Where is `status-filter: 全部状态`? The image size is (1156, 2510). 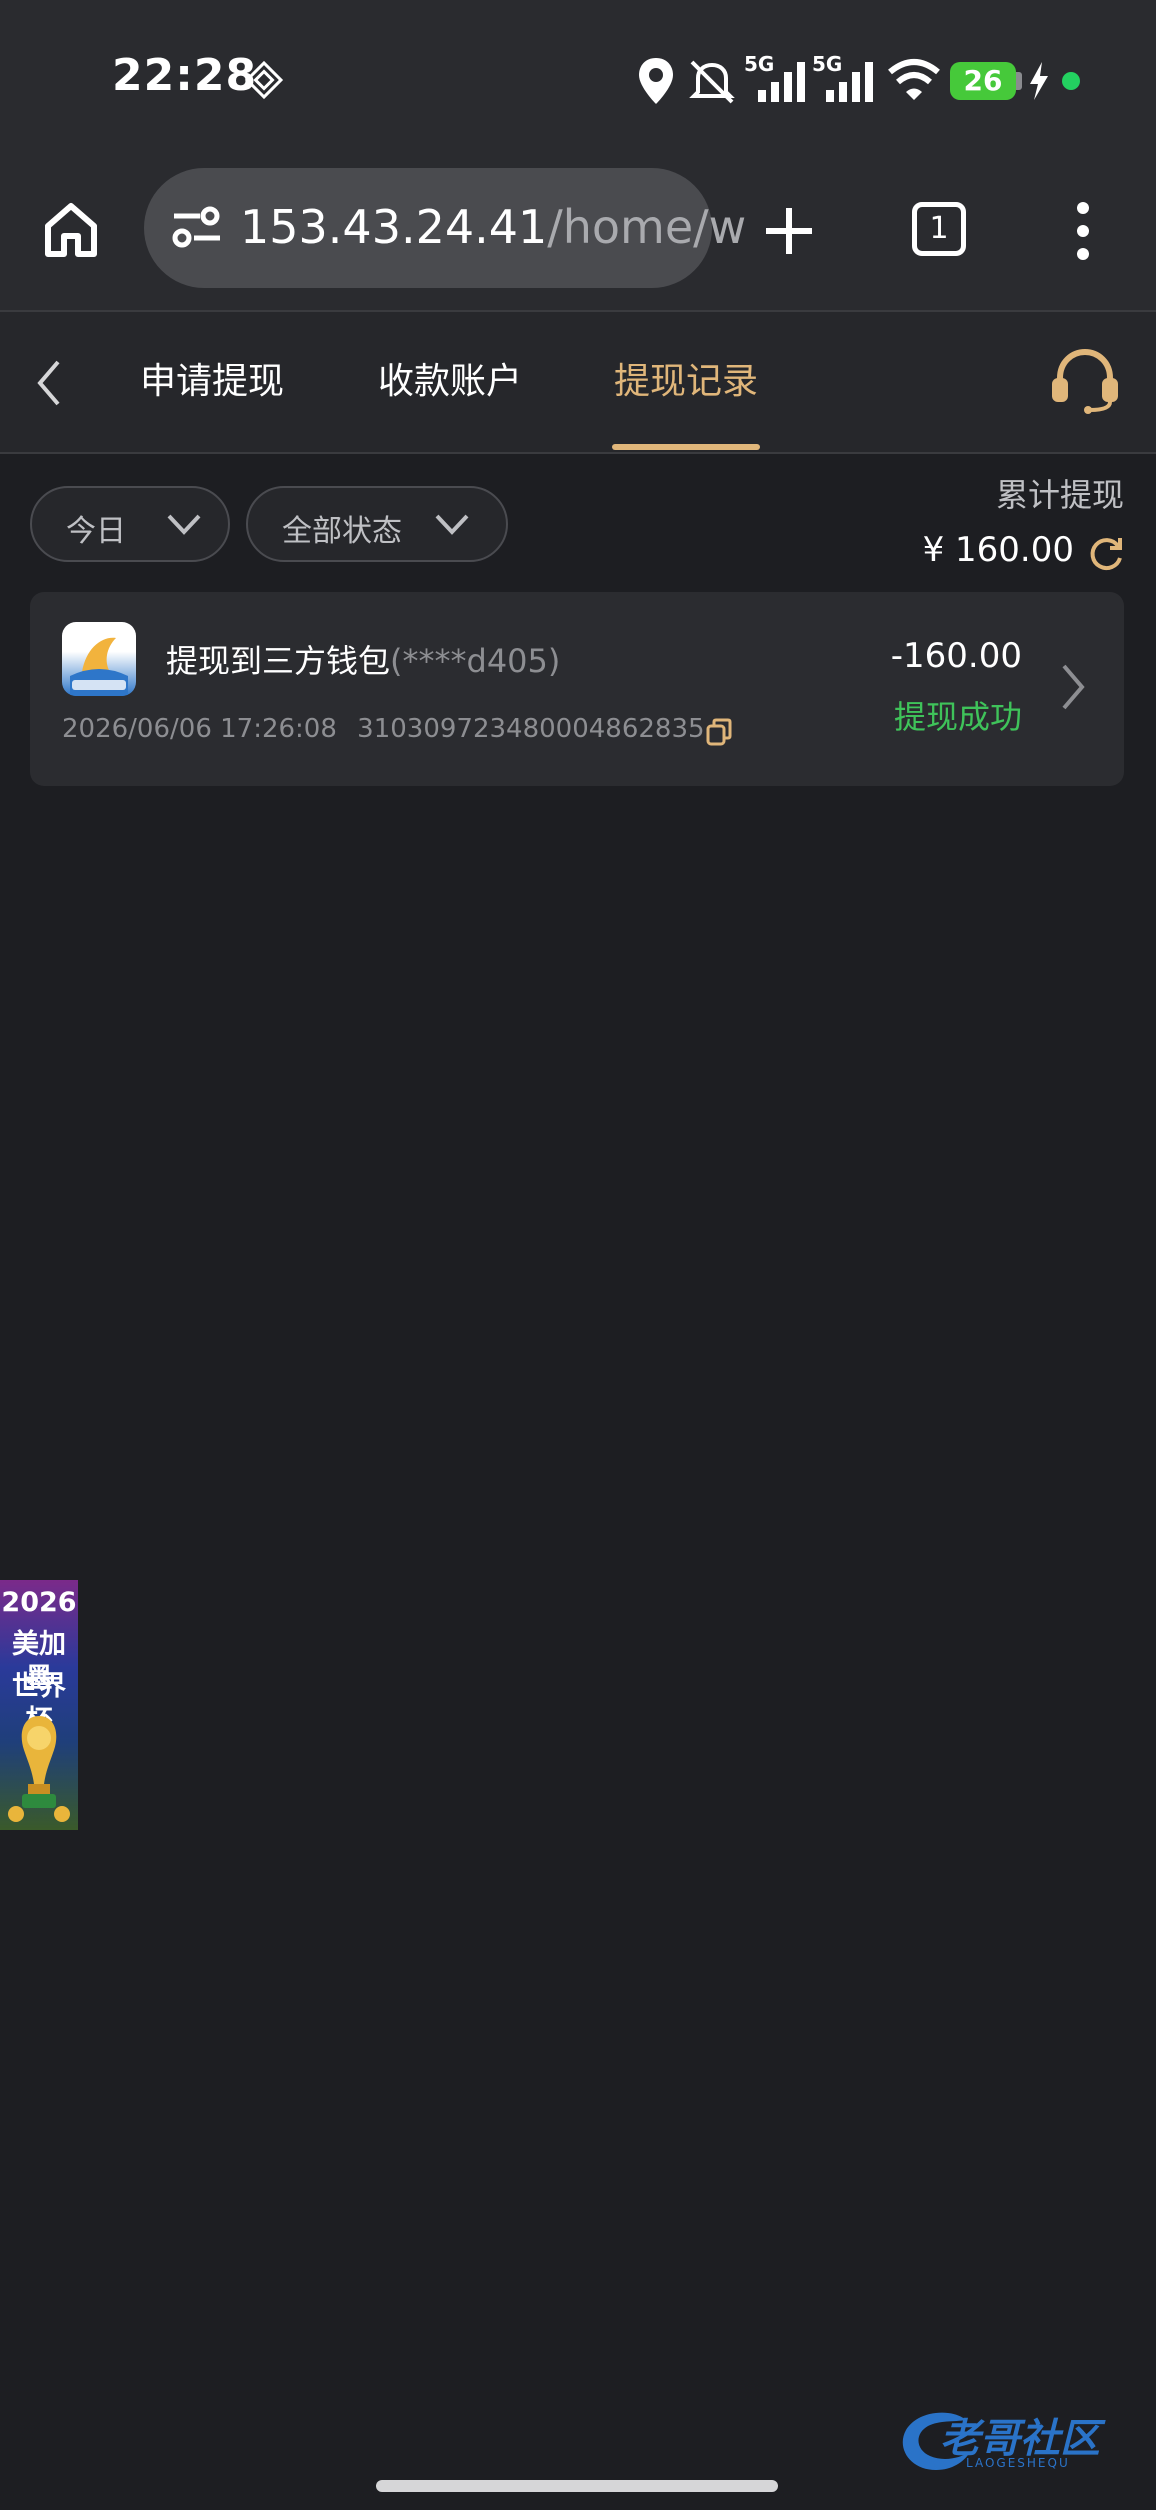 status-filter: 全部状态 is located at coordinates (377, 524).